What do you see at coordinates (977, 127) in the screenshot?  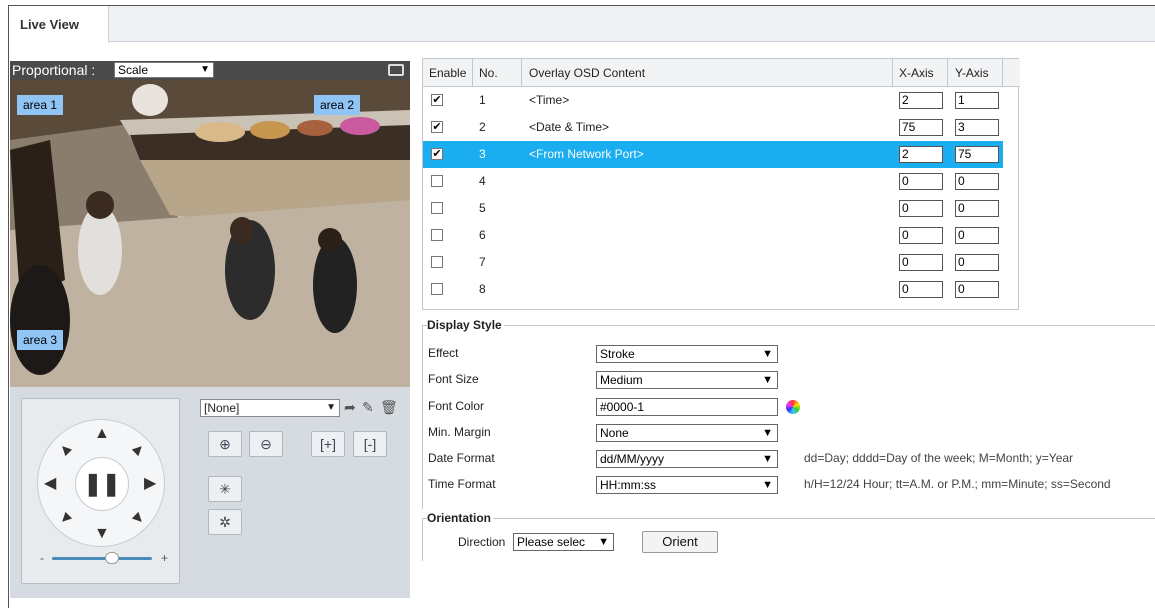 I see `y-axis-input: 3` at bounding box center [977, 127].